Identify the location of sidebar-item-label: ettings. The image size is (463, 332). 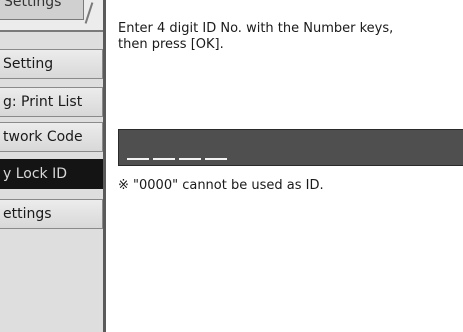
(27, 214).